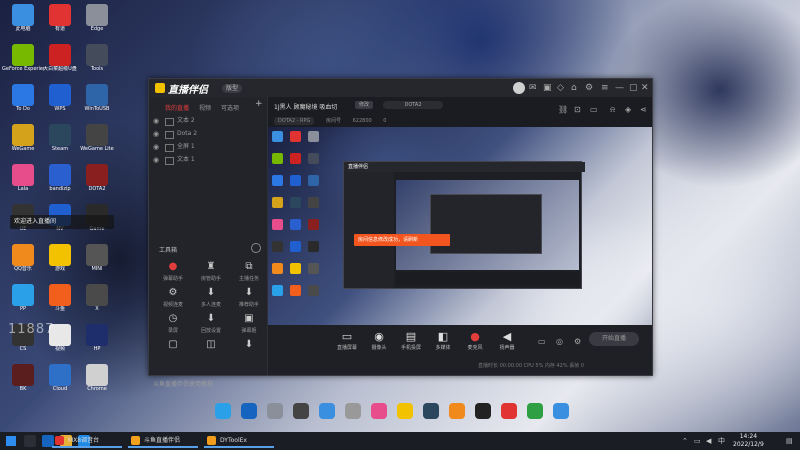 The height and width of the screenshot is (450, 800). I want to click on share-icon: ⋖, so click(643, 109).